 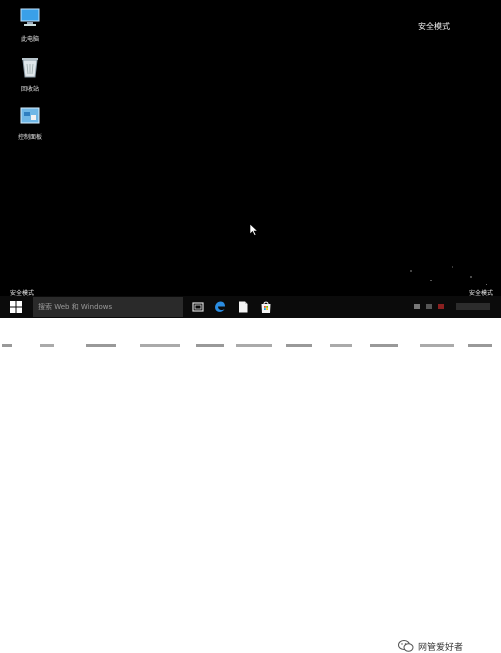 What do you see at coordinates (434, 26) in the screenshot?
I see `safe-mode-label-top: 安全模式` at bounding box center [434, 26].